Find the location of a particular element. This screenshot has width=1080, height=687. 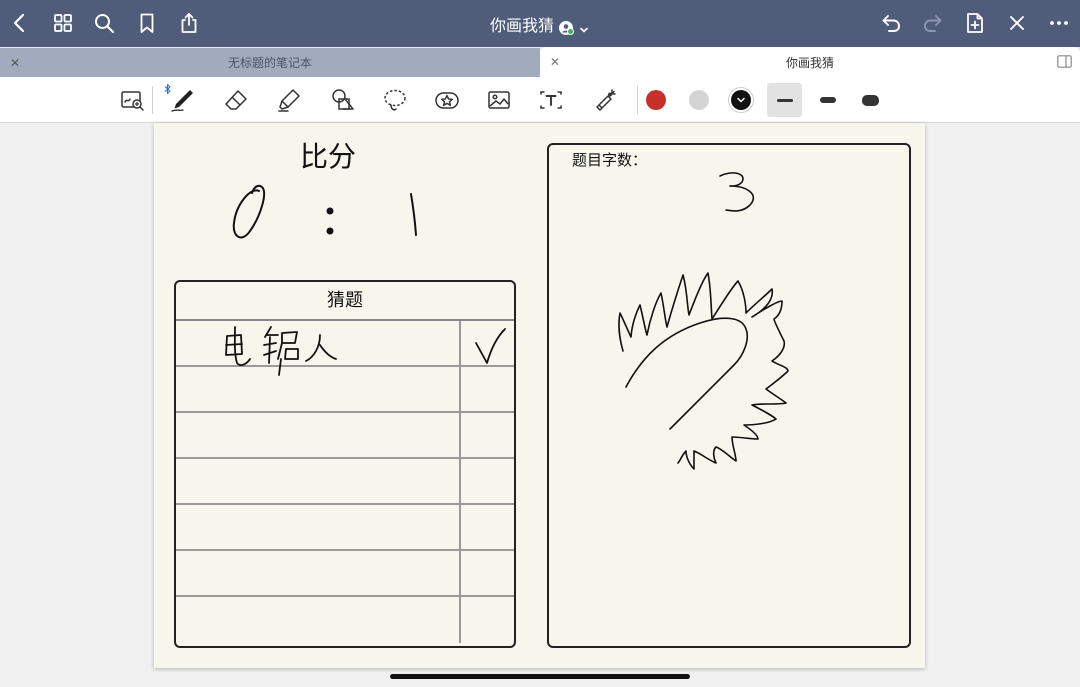

text-icon is located at coordinates (551, 100).